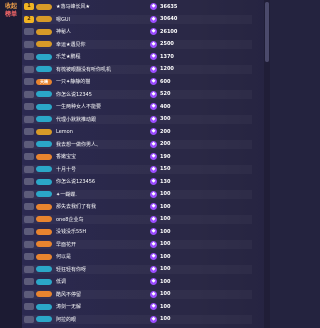 This screenshot has width=320, height=328. What do you see at coordinates (165, 169) in the screenshot?
I see `contribution-score: 150` at bounding box center [165, 169].